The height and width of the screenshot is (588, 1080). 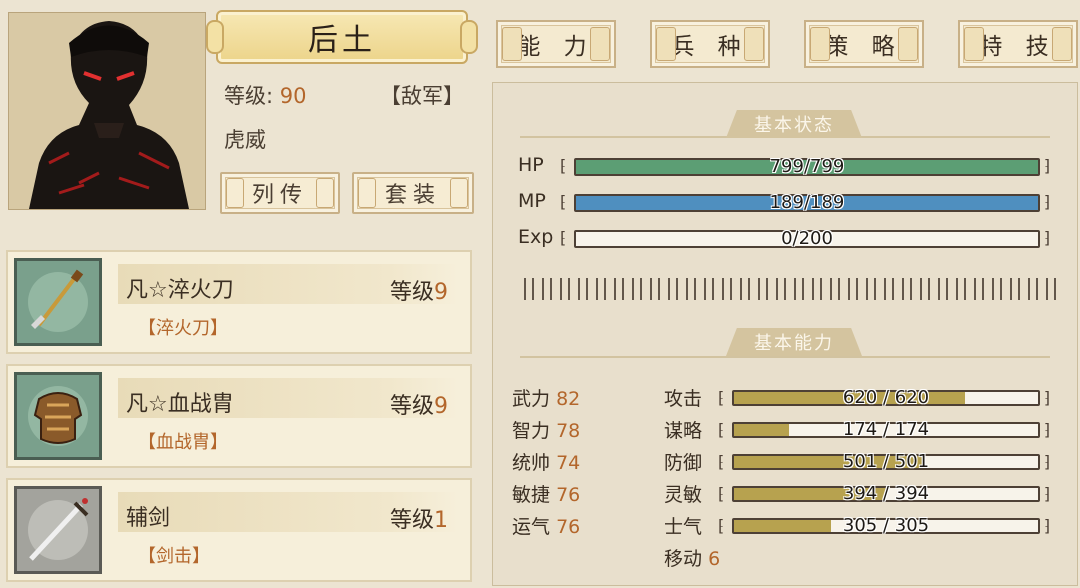 I want to click on equipment-level: 等级1, so click(x=419, y=518).